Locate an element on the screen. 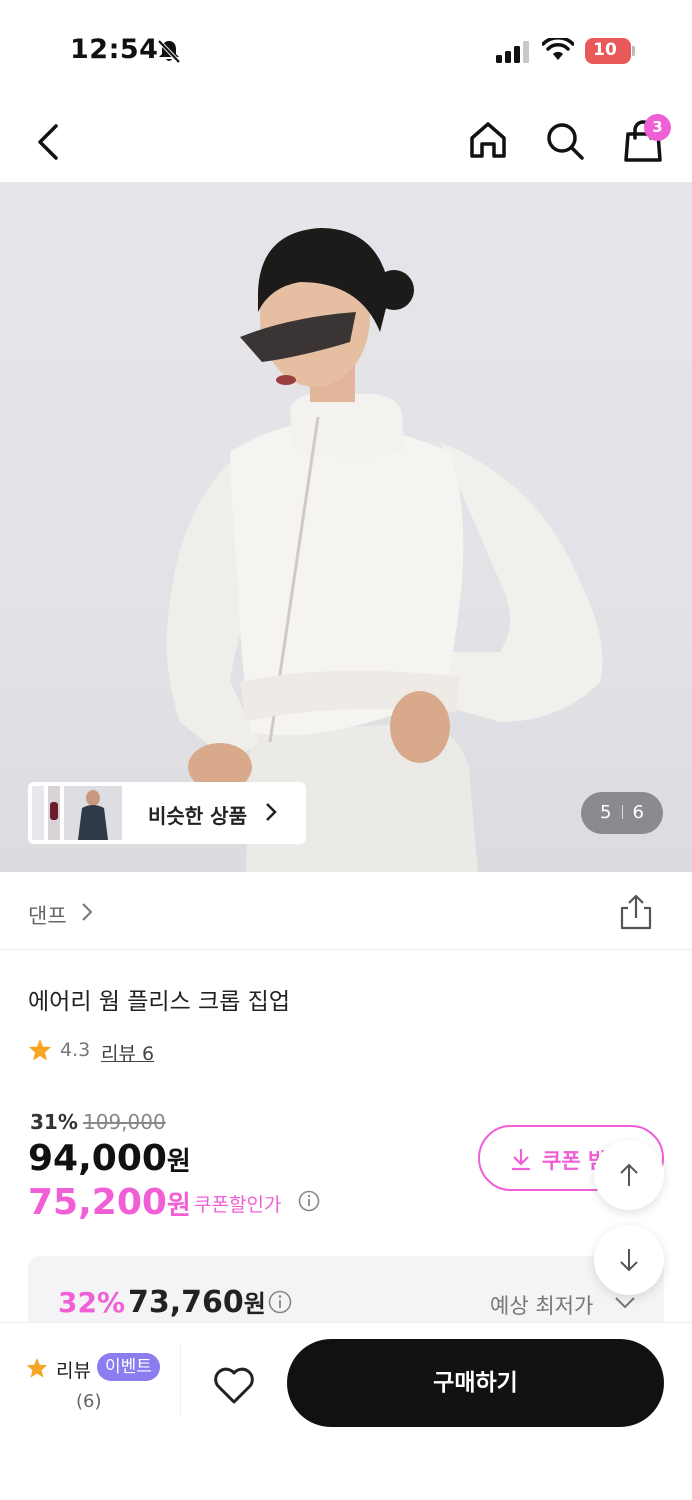 This screenshot has height=1500, width=692. battery-nub is located at coordinates (633, 51).